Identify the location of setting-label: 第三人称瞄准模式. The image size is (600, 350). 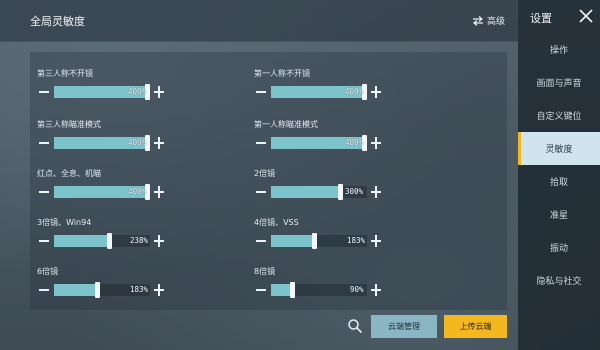
(69, 124).